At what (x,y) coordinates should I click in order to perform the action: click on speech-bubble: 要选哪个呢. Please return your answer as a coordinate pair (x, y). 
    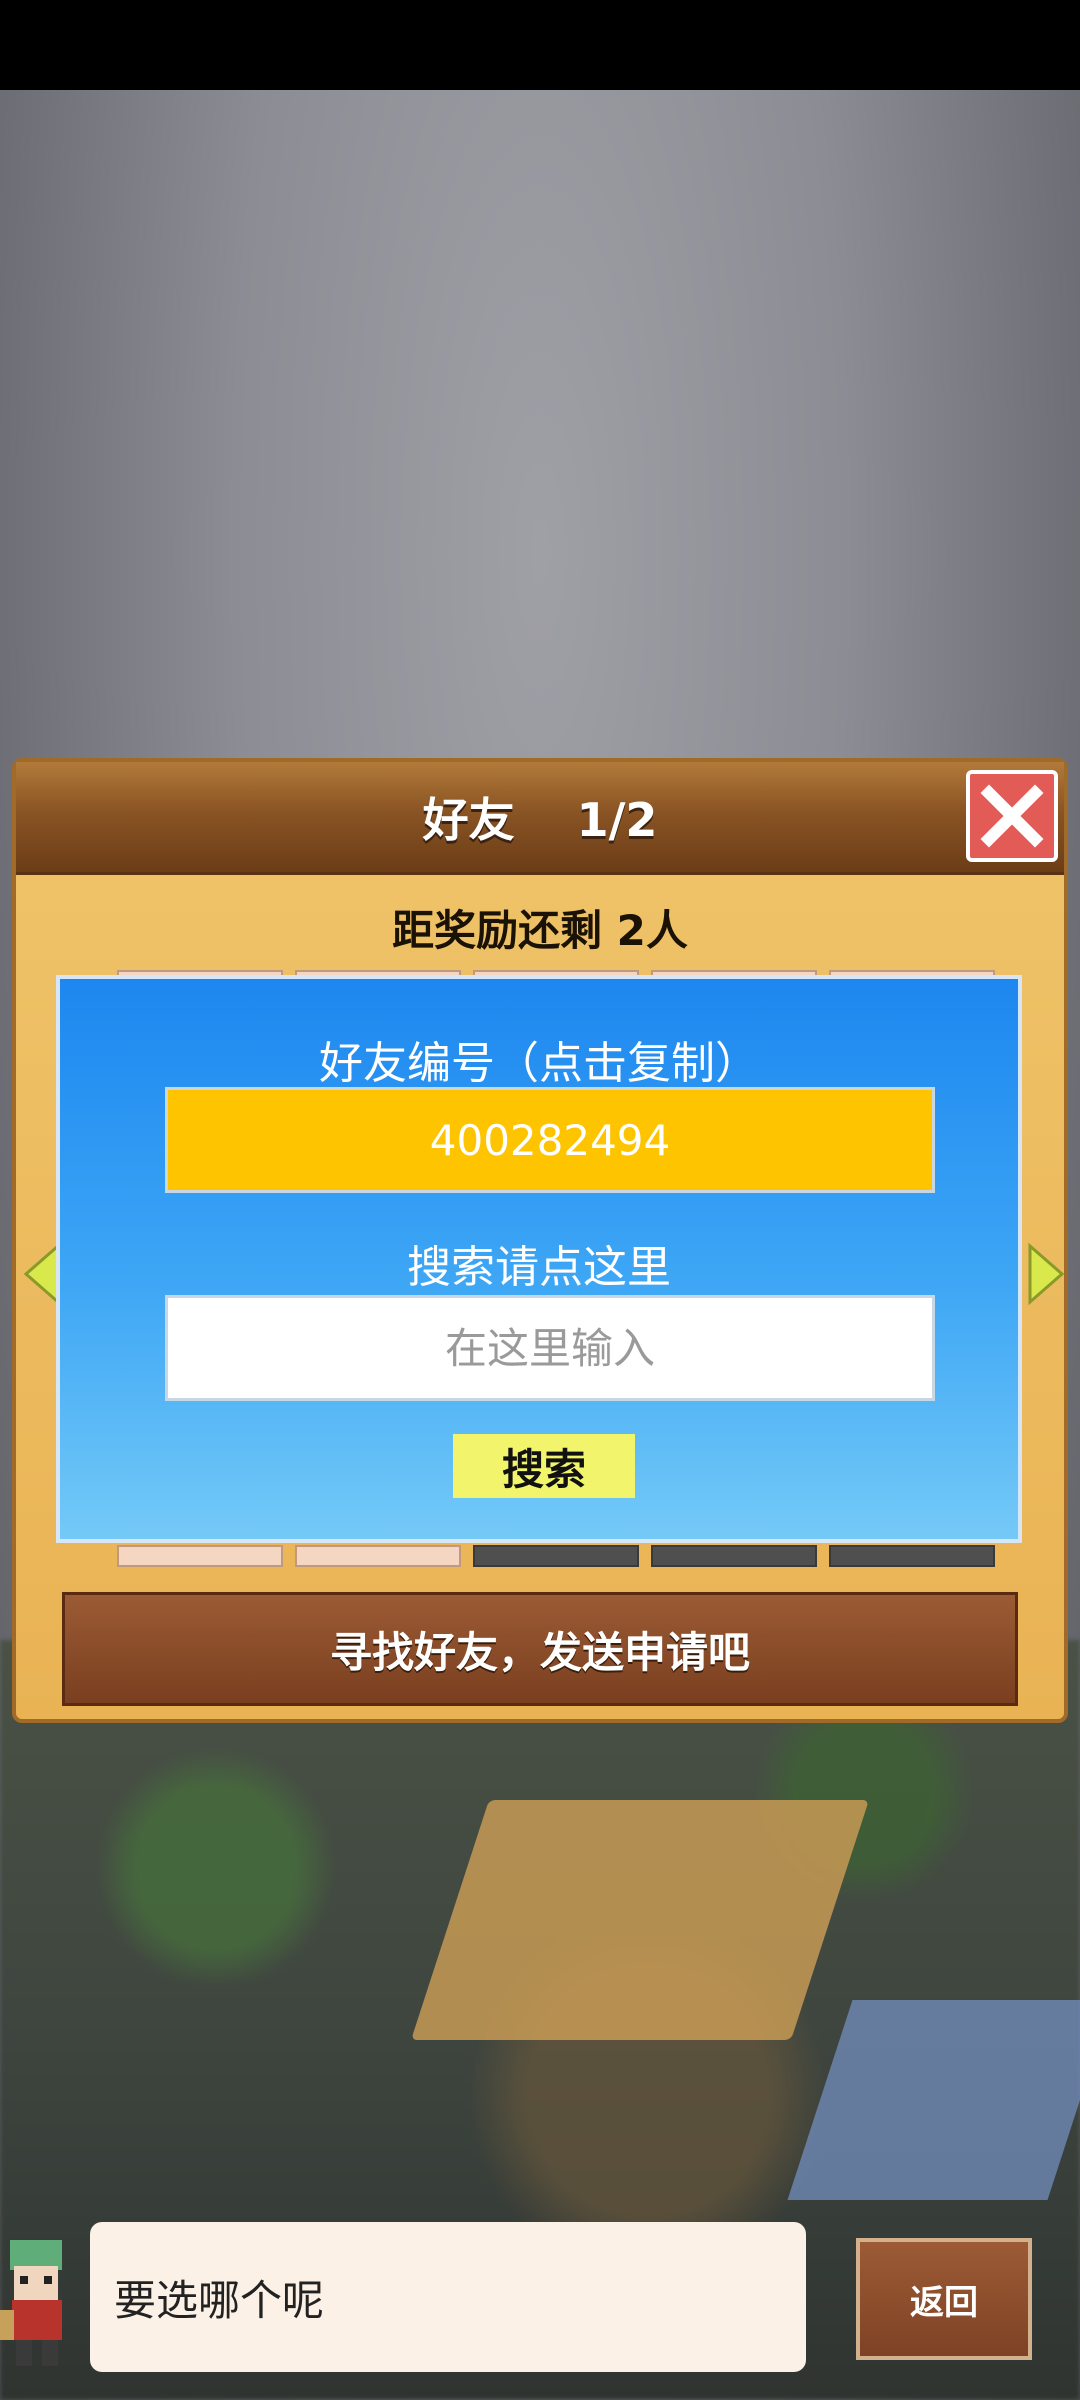
    Looking at the image, I should click on (448, 2297).